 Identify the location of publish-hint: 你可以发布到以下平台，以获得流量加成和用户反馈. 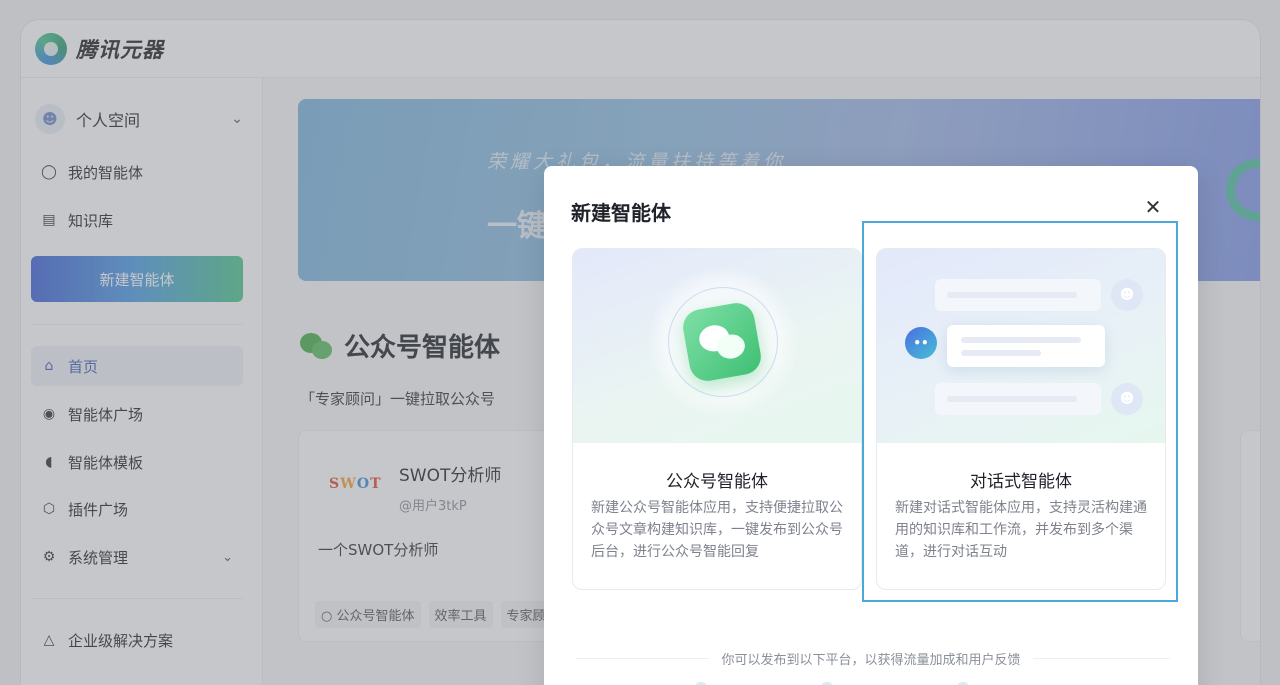
(871, 658).